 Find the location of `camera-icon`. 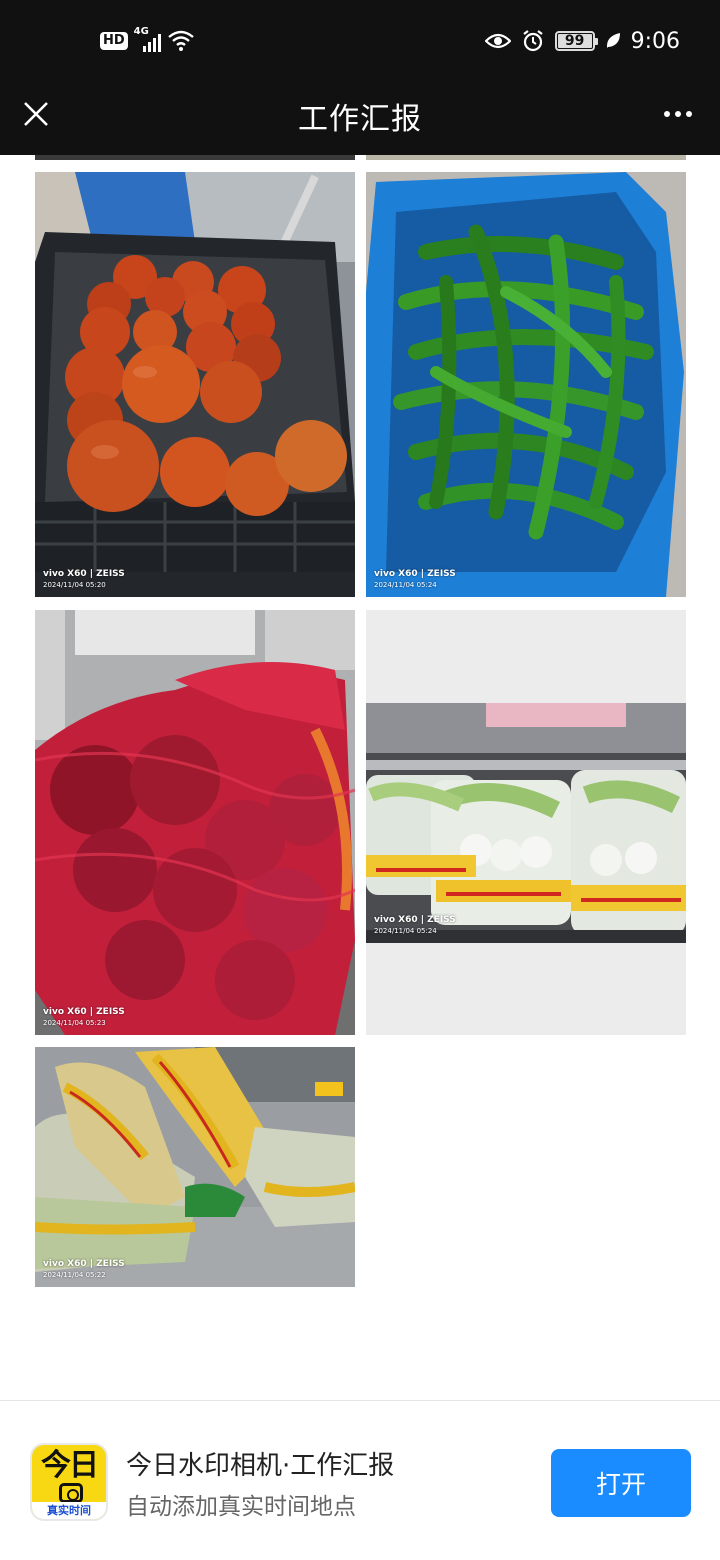

camera-icon is located at coordinates (71, 1493).